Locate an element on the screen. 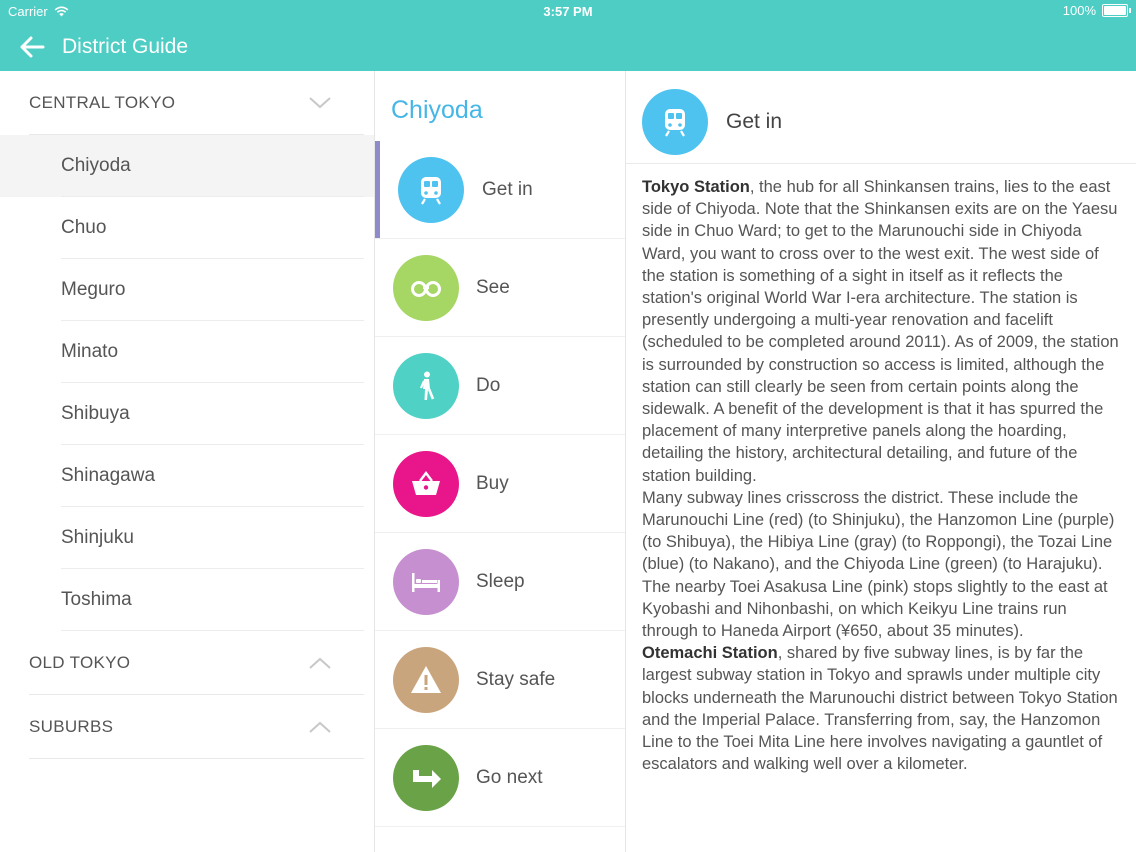  district-label: Toshima is located at coordinates (96, 599).